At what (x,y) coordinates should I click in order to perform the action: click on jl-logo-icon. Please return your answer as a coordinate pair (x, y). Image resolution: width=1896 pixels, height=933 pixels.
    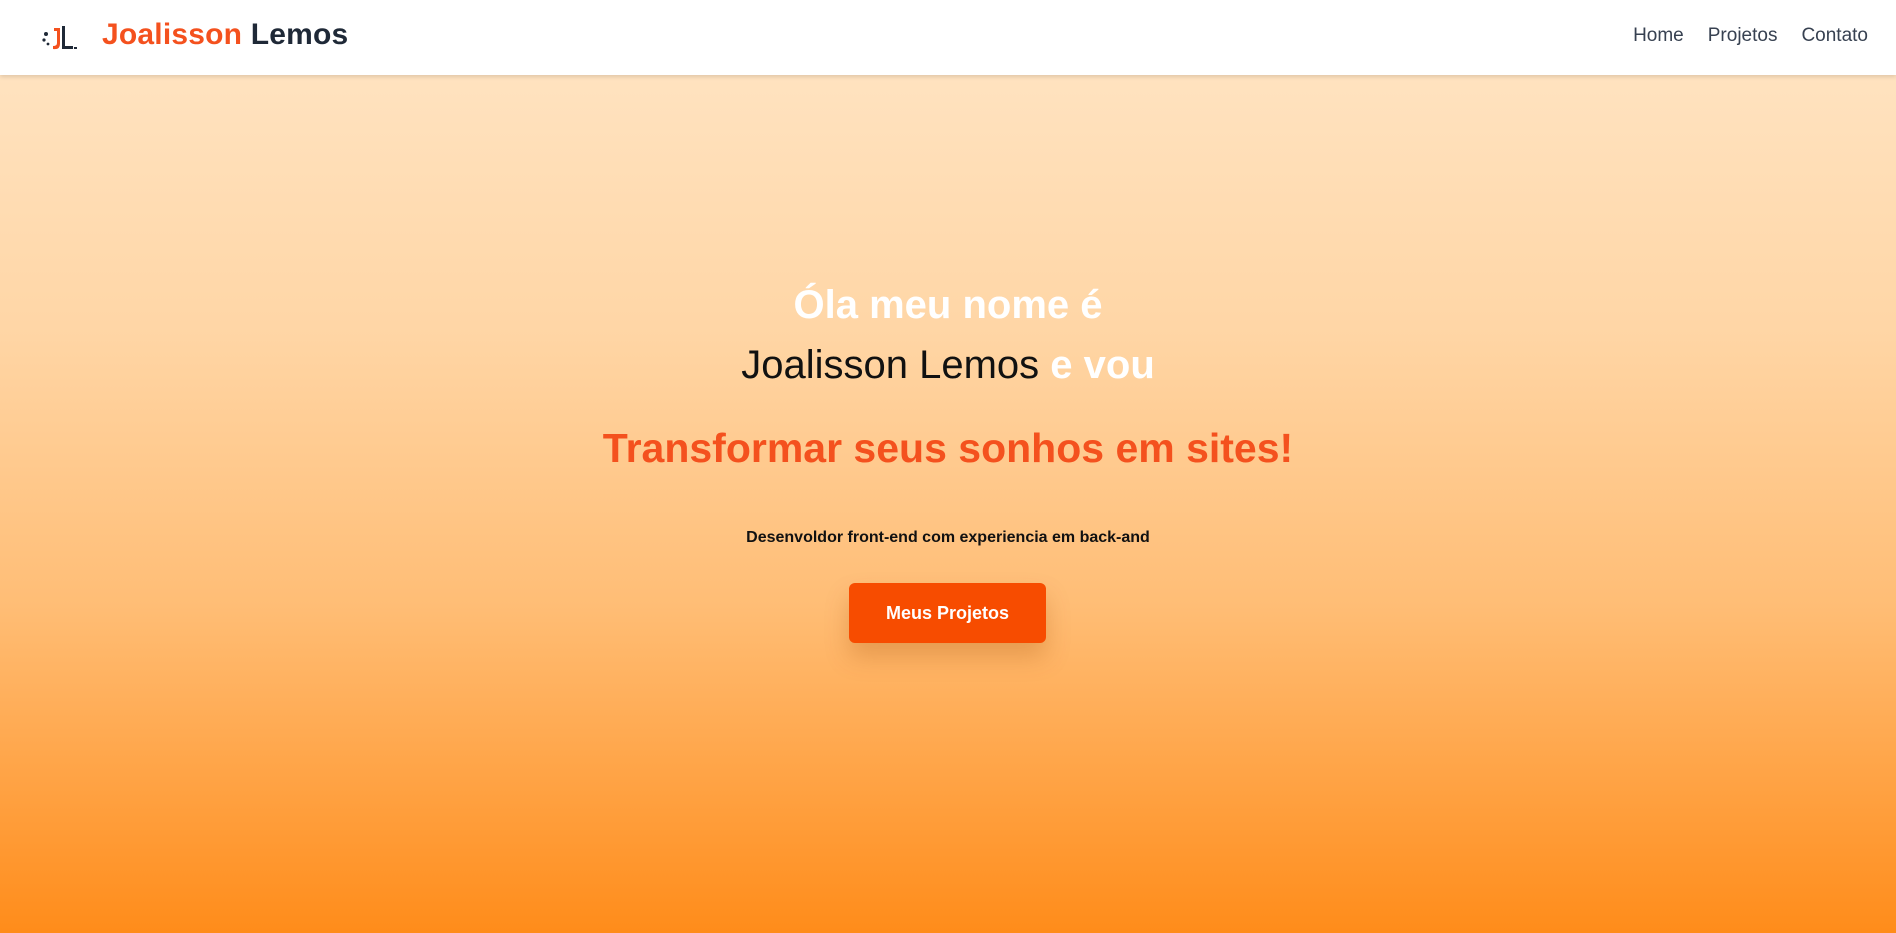
    Looking at the image, I should click on (60, 37).